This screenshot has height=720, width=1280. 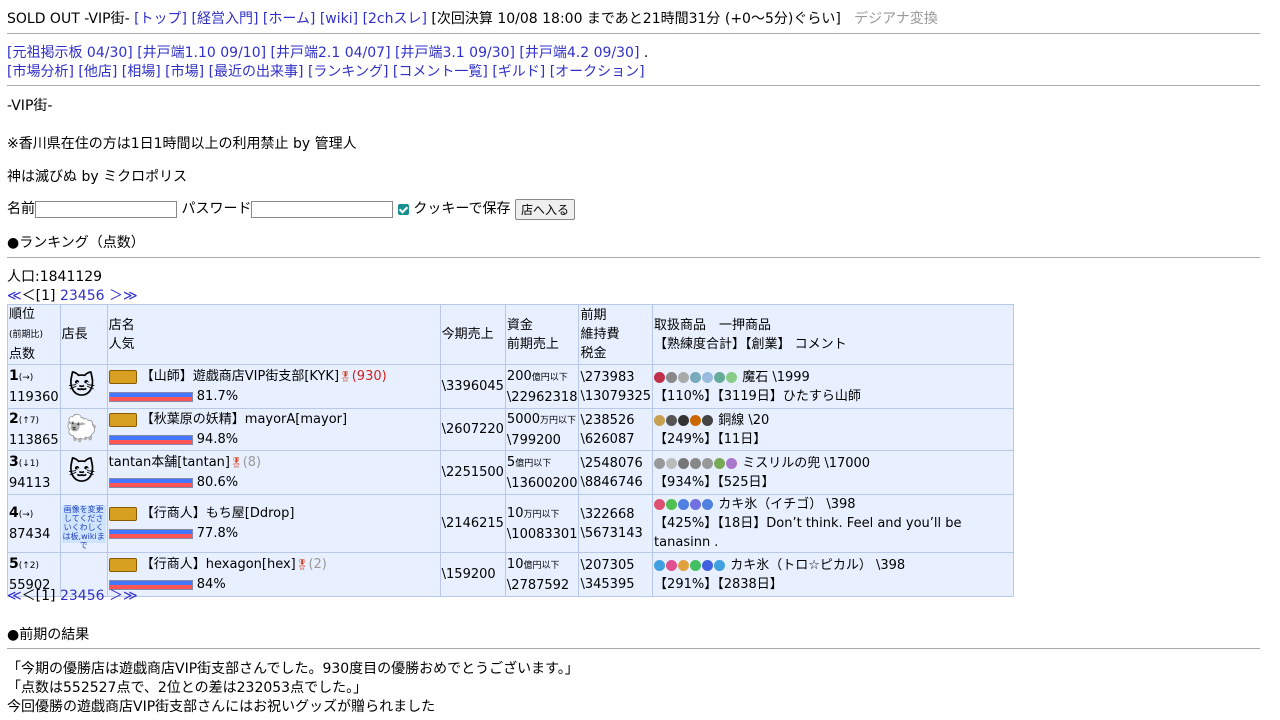 What do you see at coordinates (542, 534) in the screenshot?
I see `prev-sales: \10083301` at bounding box center [542, 534].